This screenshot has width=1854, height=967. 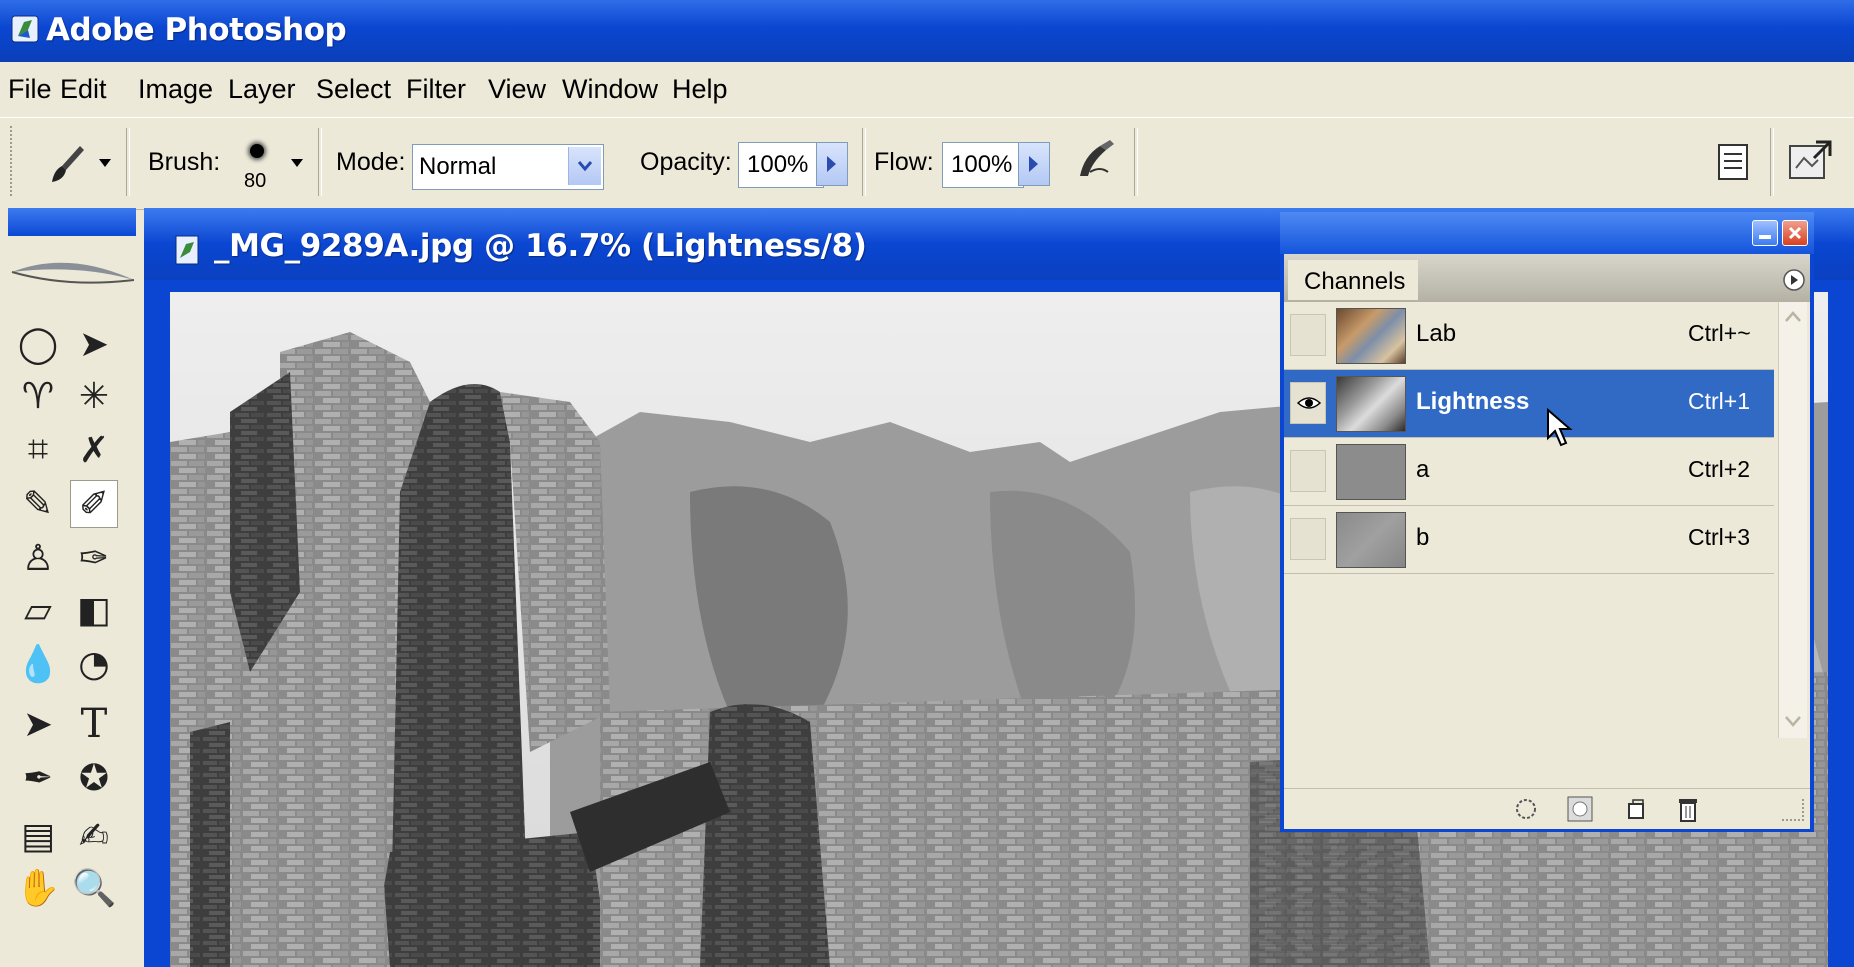 What do you see at coordinates (508, 167) in the screenshot?
I see `mode-select: Normal` at bounding box center [508, 167].